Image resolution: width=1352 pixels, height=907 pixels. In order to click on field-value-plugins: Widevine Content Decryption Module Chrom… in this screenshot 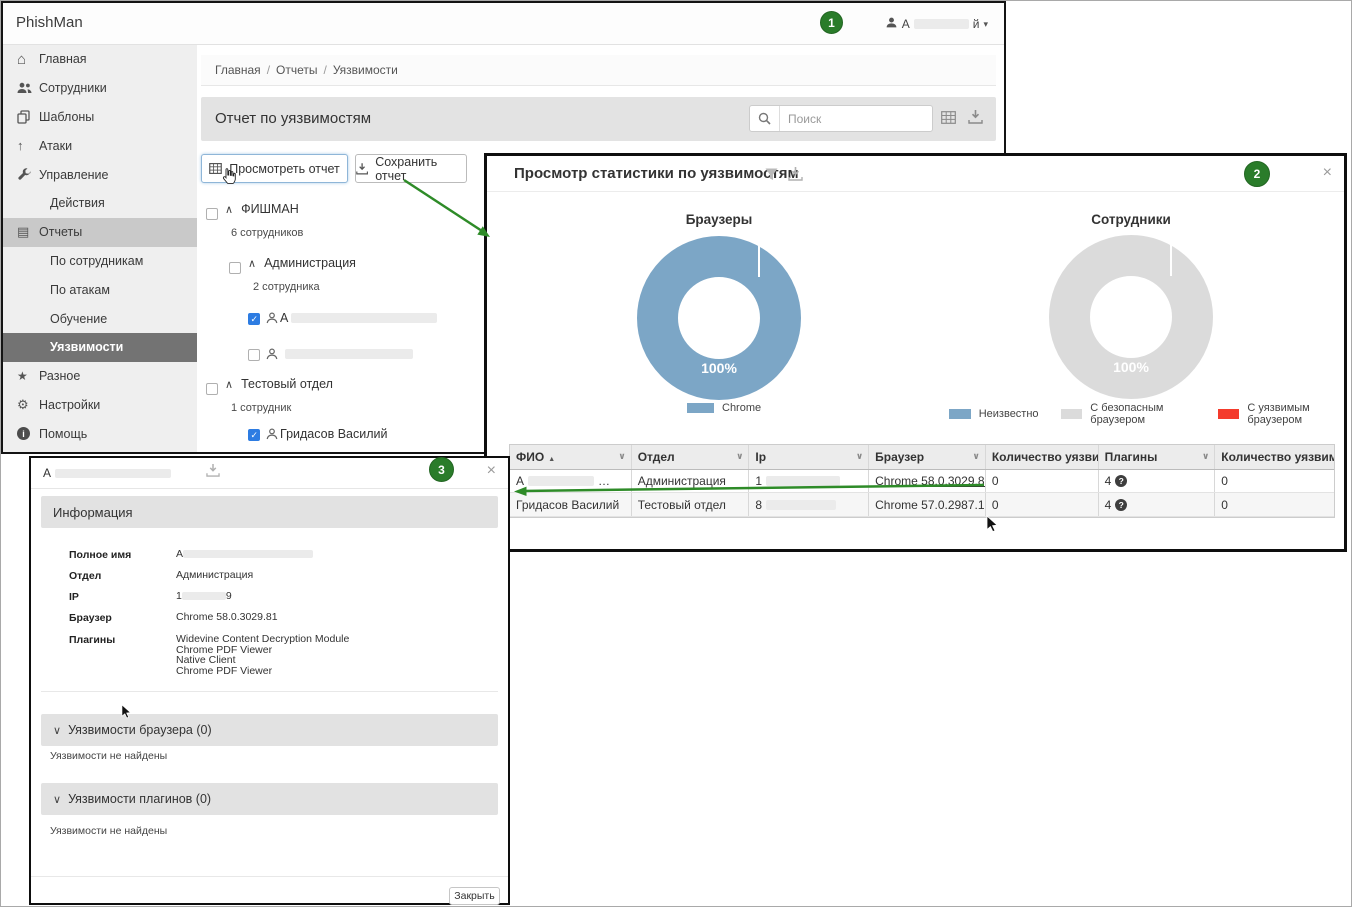, I will do `click(263, 655)`.